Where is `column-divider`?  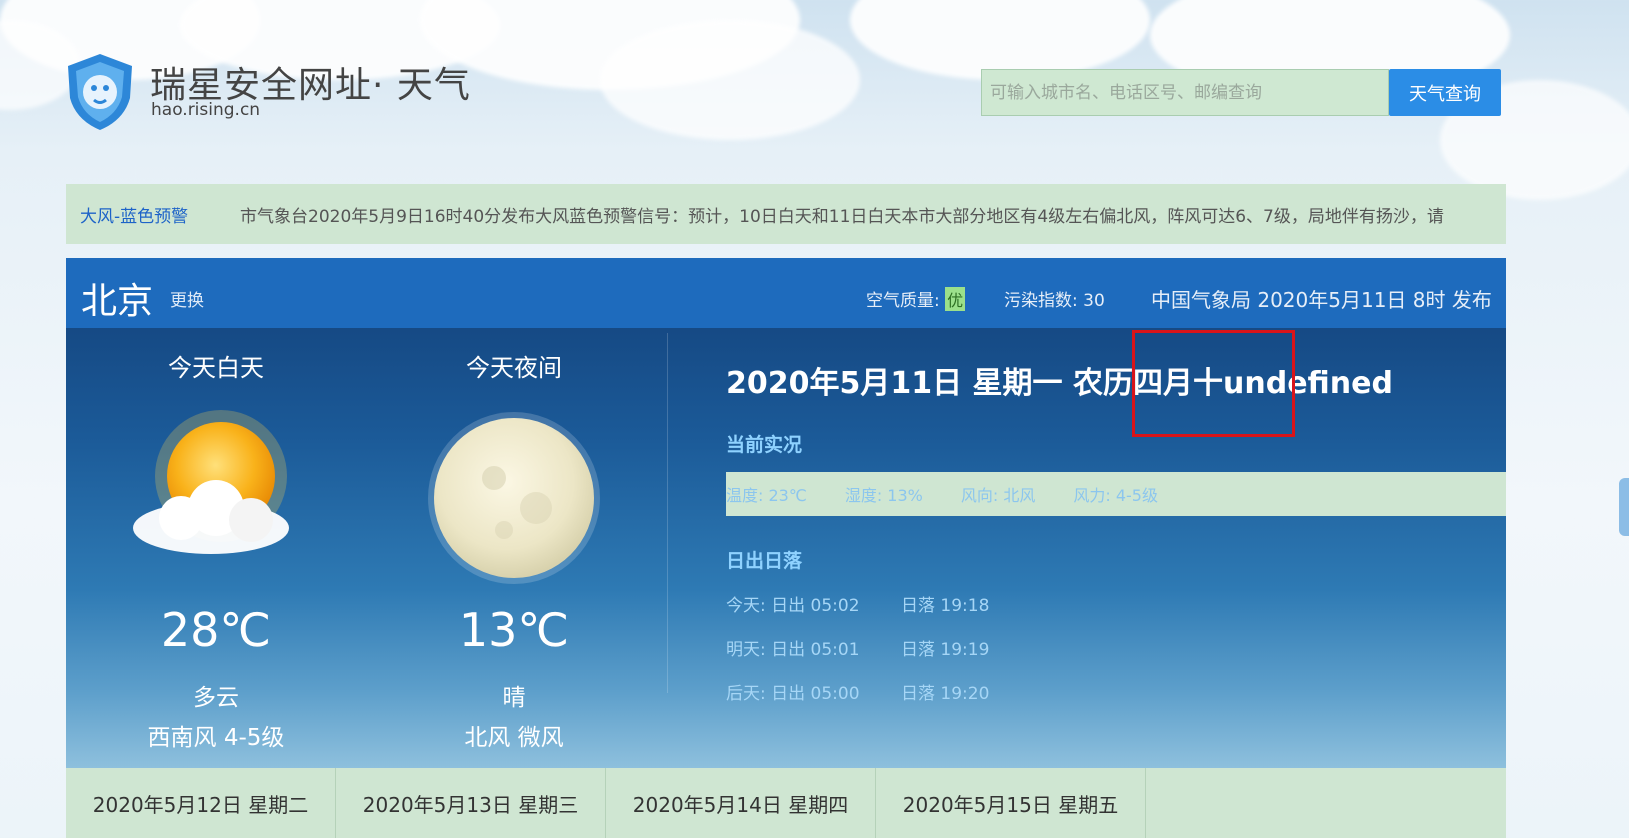
column-divider is located at coordinates (667, 513).